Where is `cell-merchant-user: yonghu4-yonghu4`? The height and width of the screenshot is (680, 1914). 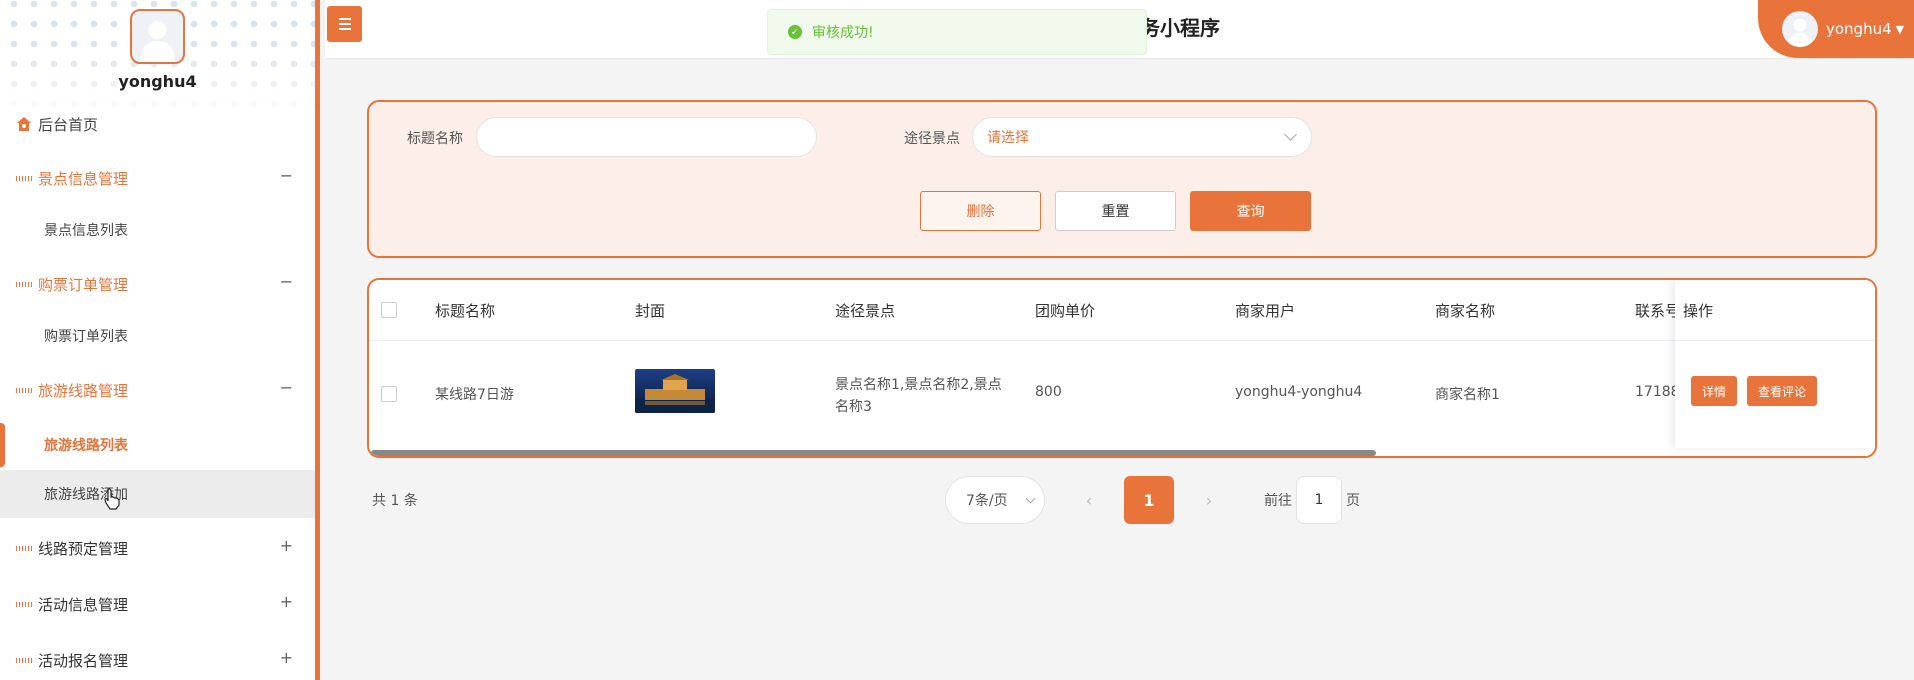
cell-merchant-user: yonghu4-yonghu4 is located at coordinates (1299, 392).